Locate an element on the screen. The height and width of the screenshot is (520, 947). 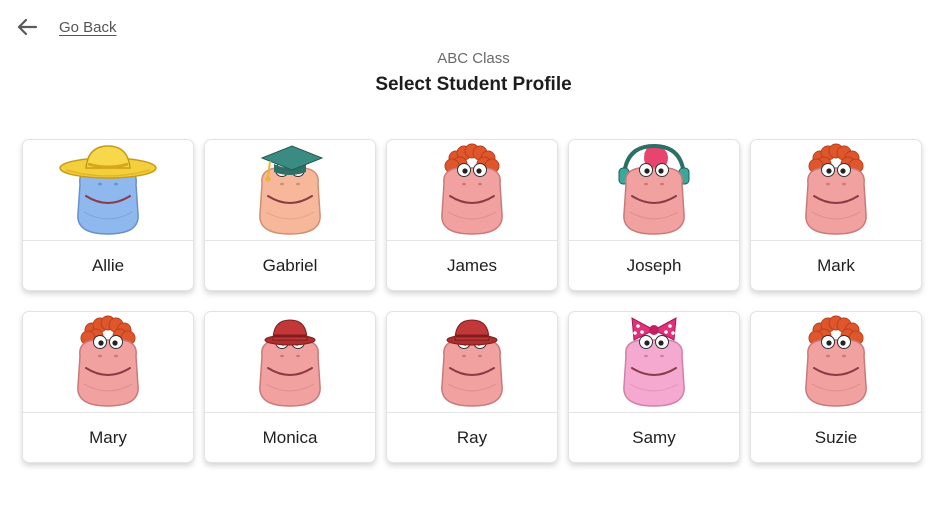
student-card-joseph: Joseph is located at coordinates (654, 215).